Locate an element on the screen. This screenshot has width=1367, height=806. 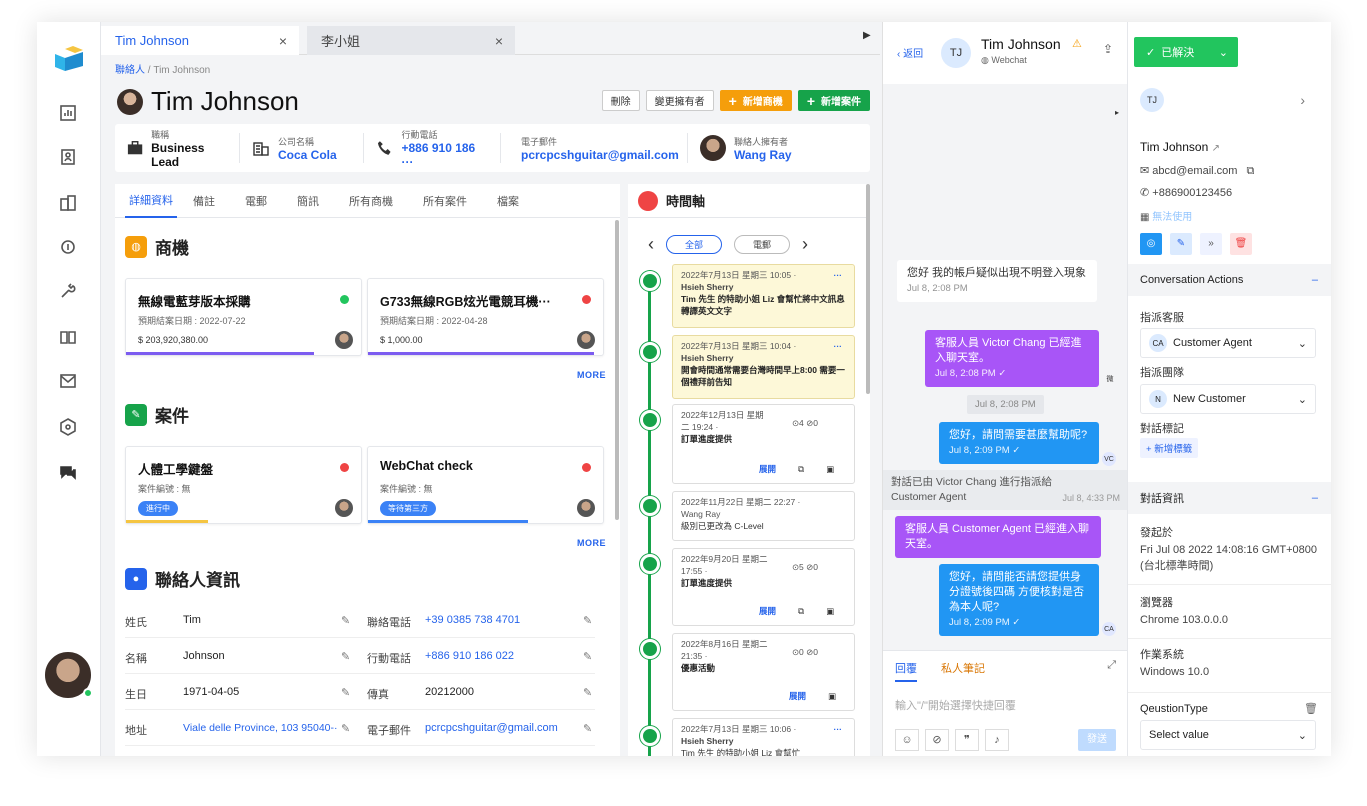
conversation-actions-header: Conversation Actions – is located at coordinates (1229, 280).